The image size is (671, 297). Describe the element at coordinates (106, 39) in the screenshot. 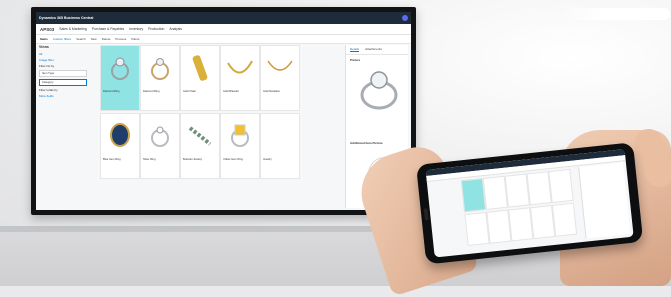

I see `delete-button: Delete` at that location.